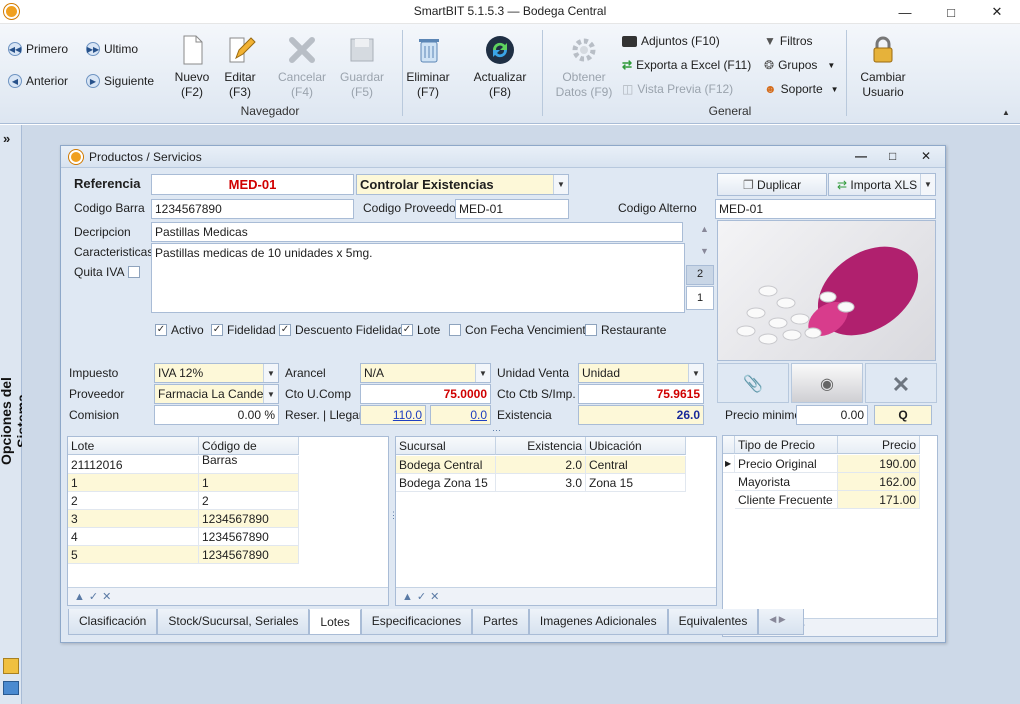 The height and width of the screenshot is (704, 1020). I want to click on lot-cell: 1, so click(133, 483).